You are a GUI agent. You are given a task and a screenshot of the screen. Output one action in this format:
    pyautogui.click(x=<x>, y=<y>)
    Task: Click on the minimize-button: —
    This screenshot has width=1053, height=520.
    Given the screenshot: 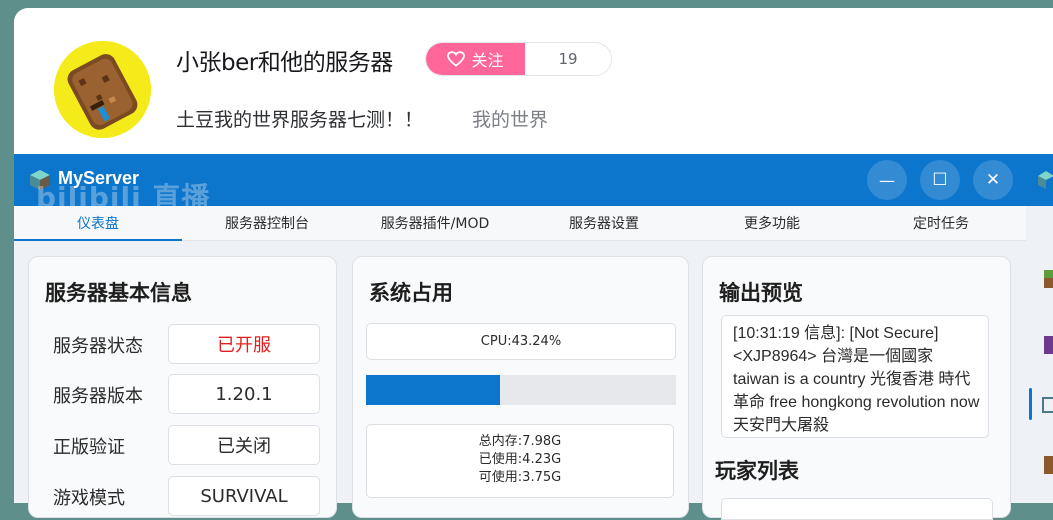 What is the action you would take?
    pyautogui.click(x=887, y=180)
    